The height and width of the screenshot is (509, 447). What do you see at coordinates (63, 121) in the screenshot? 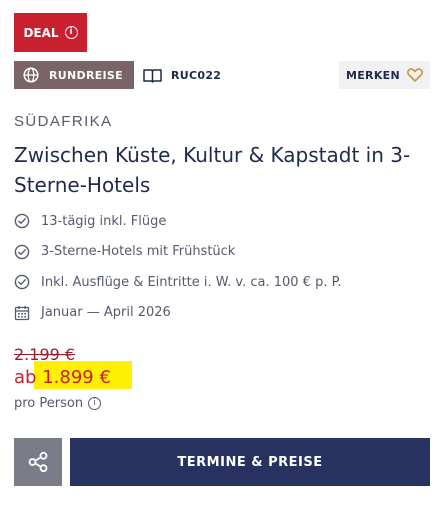
I see `country-label: SÜDAFRIKA` at bounding box center [63, 121].